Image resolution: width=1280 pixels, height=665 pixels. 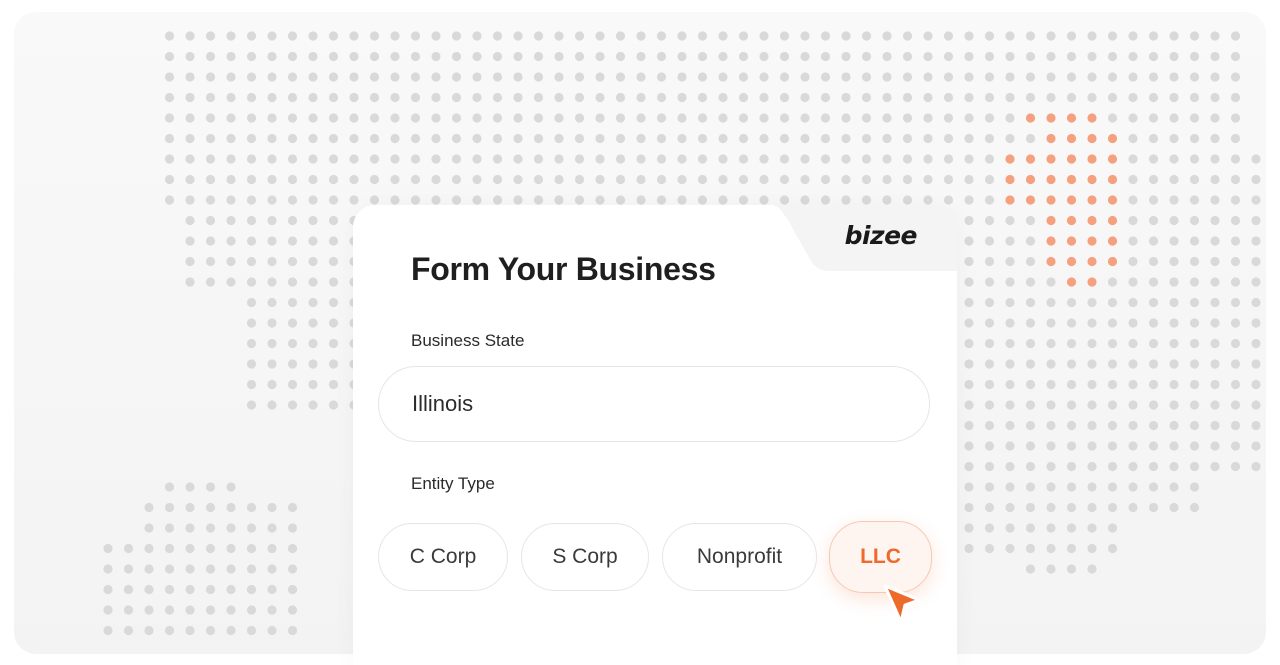 I want to click on business-state-input, so click(x=654, y=404).